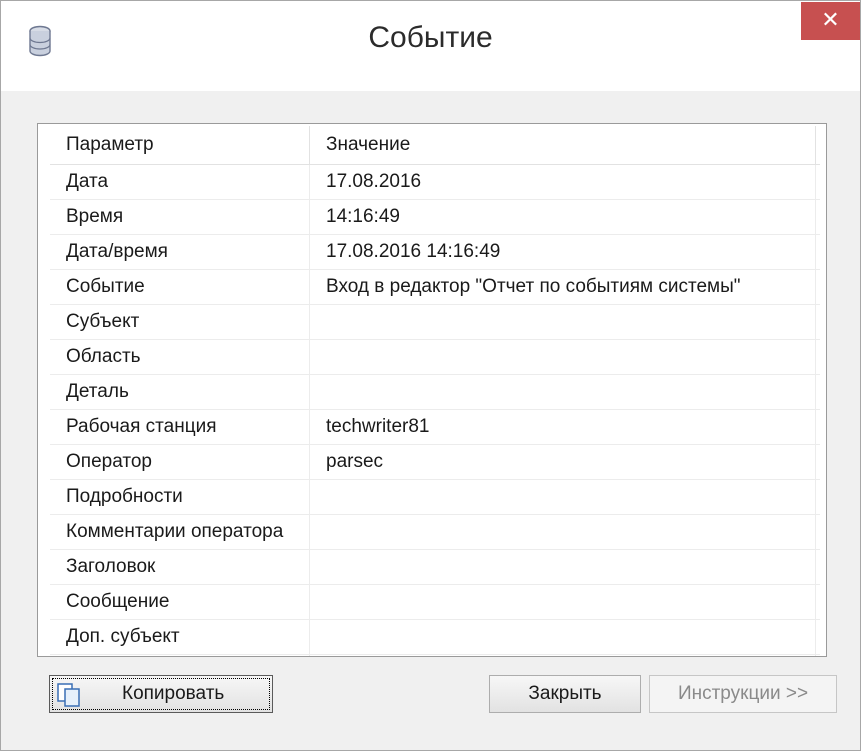 This screenshot has width=861, height=751. I want to click on copy-button: Копировать, so click(161, 694).